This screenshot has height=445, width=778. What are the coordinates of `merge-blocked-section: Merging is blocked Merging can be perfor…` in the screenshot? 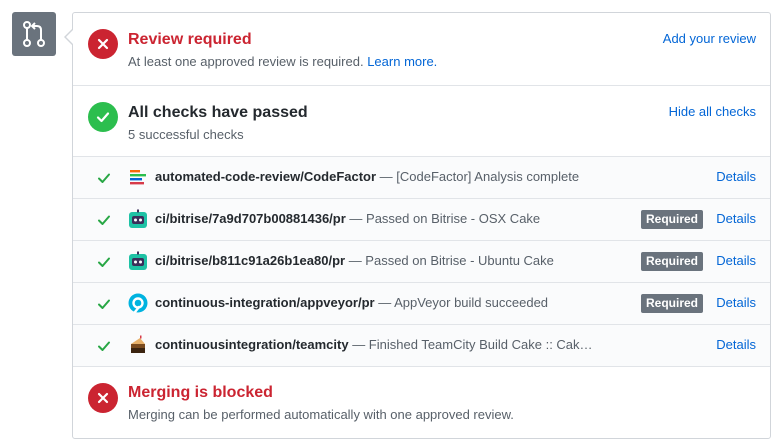 It's located at (421, 403).